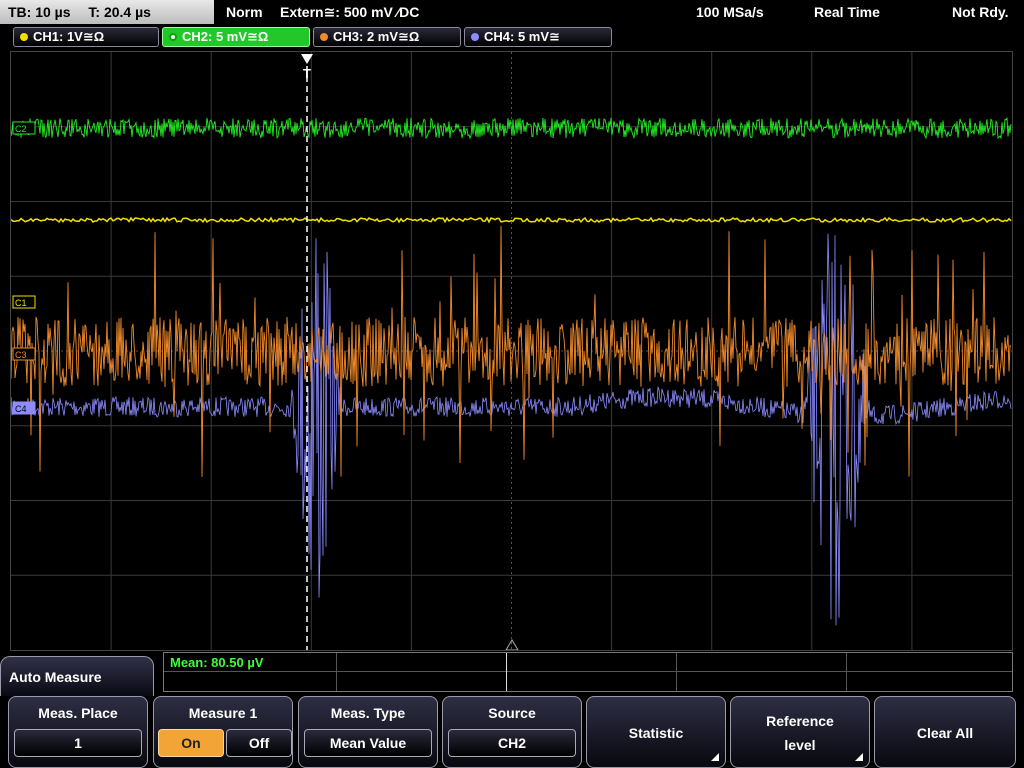 Image resolution: width=1024 pixels, height=768 pixels. Describe the element at coordinates (21, 129) in the screenshot. I see `ch2-marker-label: C2` at that location.